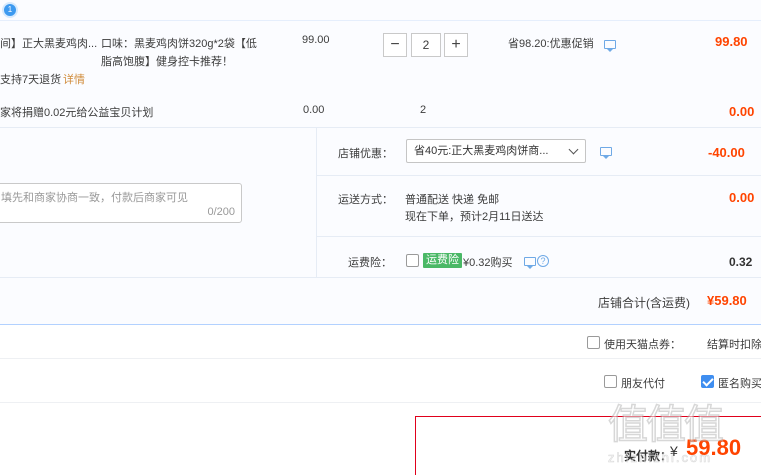  Describe the element at coordinates (316, 202) in the screenshot. I see `column-divider` at that location.